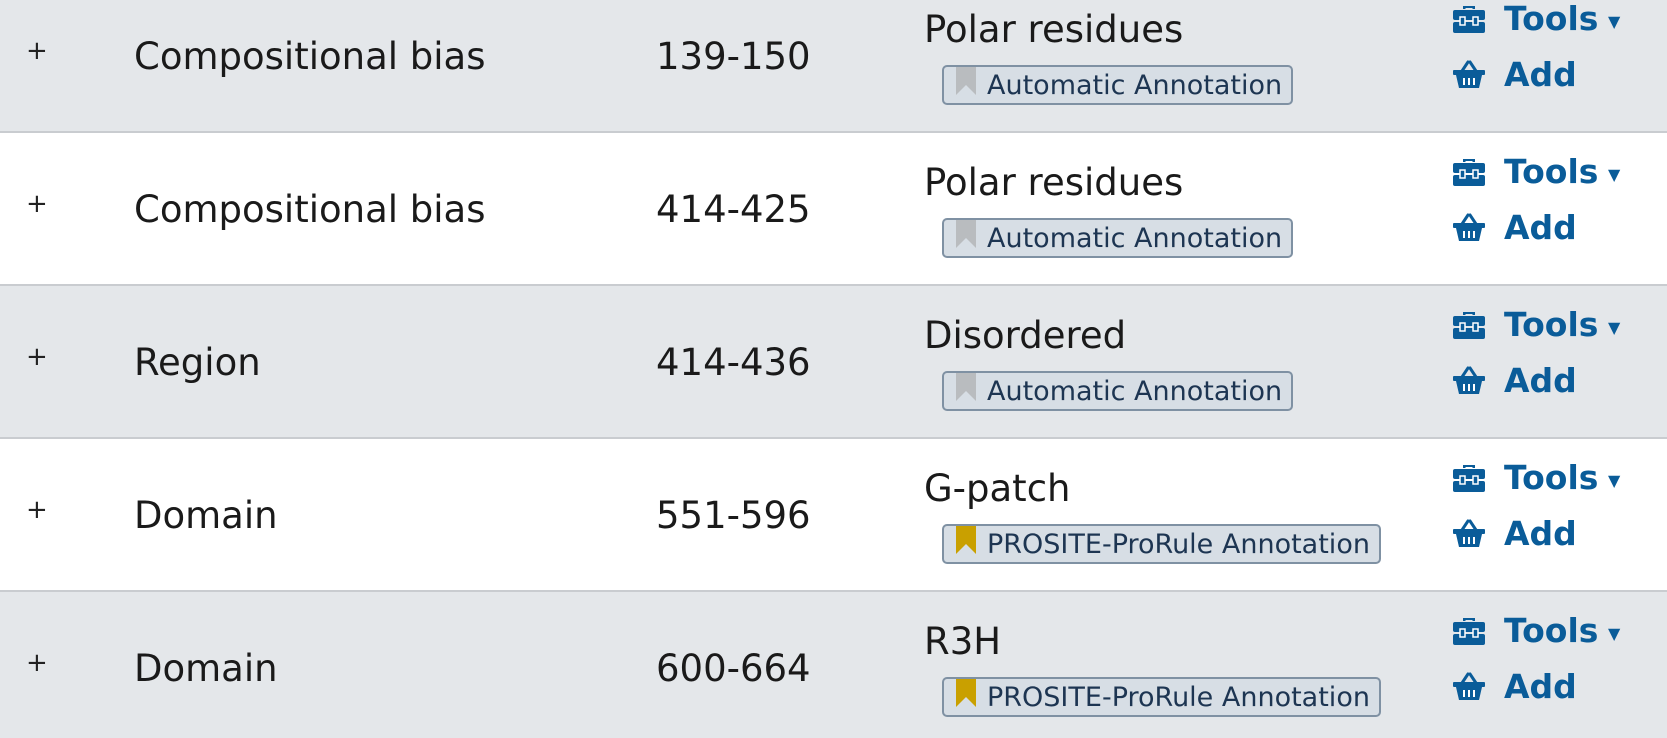  What do you see at coordinates (1025, 335) in the screenshot?
I see `feature-description: Disordered` at bounding box center [1025, 335].